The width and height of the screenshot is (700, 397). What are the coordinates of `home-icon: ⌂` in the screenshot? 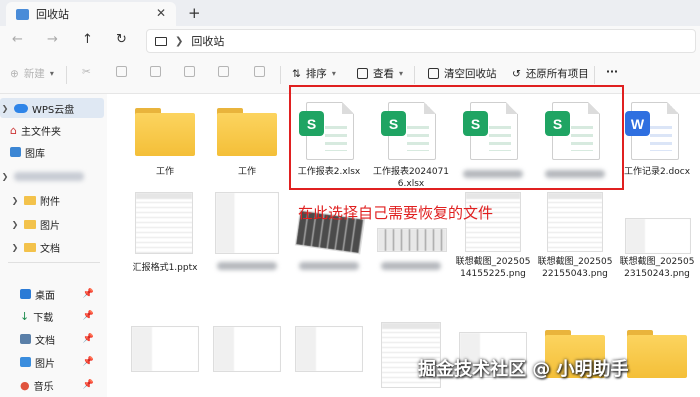 It's located at (13, 130).